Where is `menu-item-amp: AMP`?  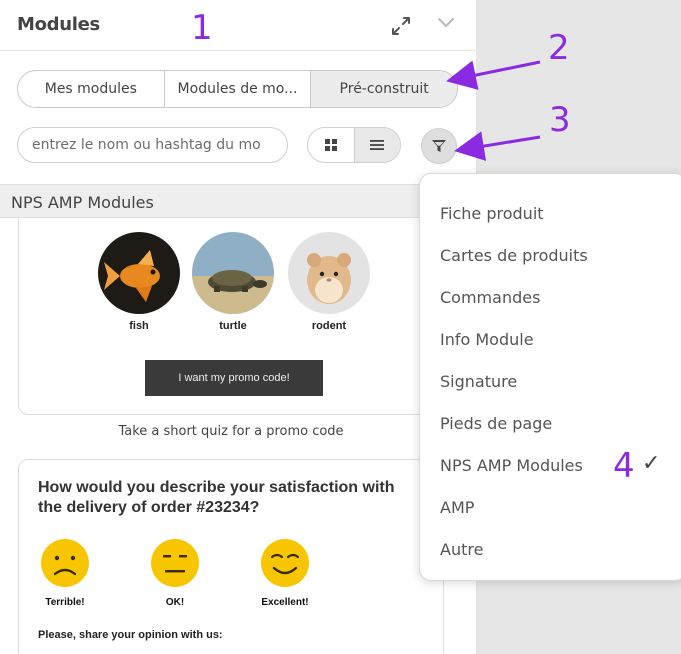
menu-item-amp: AMP is located at coordinates (457, 507).